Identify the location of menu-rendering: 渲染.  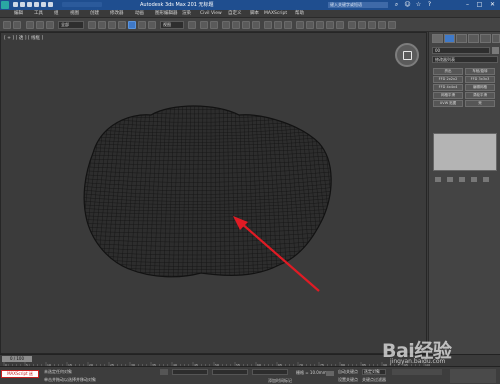
(186, 14).